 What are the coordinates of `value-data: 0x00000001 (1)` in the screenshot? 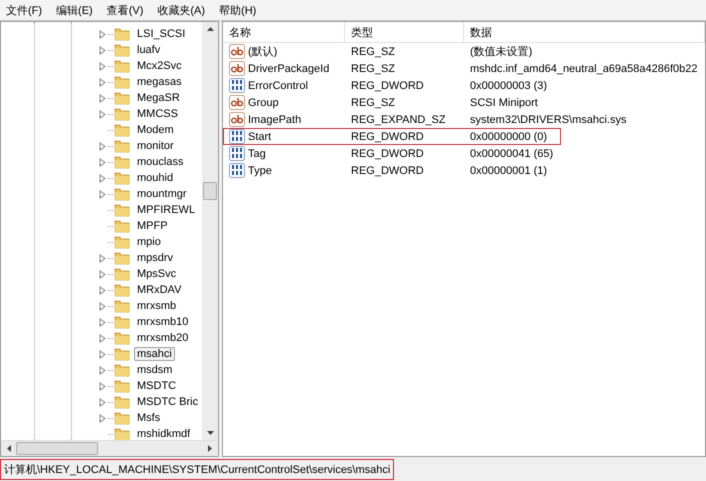 It's located at (508, 170).